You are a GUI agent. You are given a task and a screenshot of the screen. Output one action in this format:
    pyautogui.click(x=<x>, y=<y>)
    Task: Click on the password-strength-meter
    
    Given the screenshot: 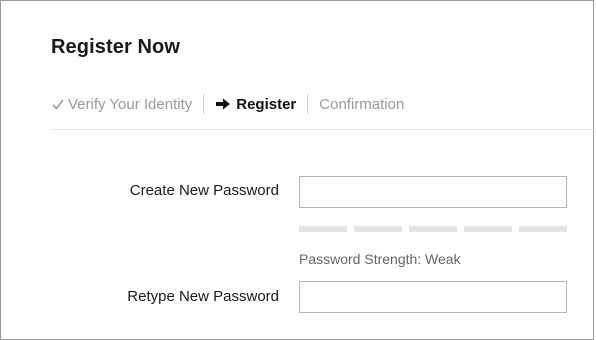 What is the action you would take?
    pyautogui.click(x=433, y=229)
    